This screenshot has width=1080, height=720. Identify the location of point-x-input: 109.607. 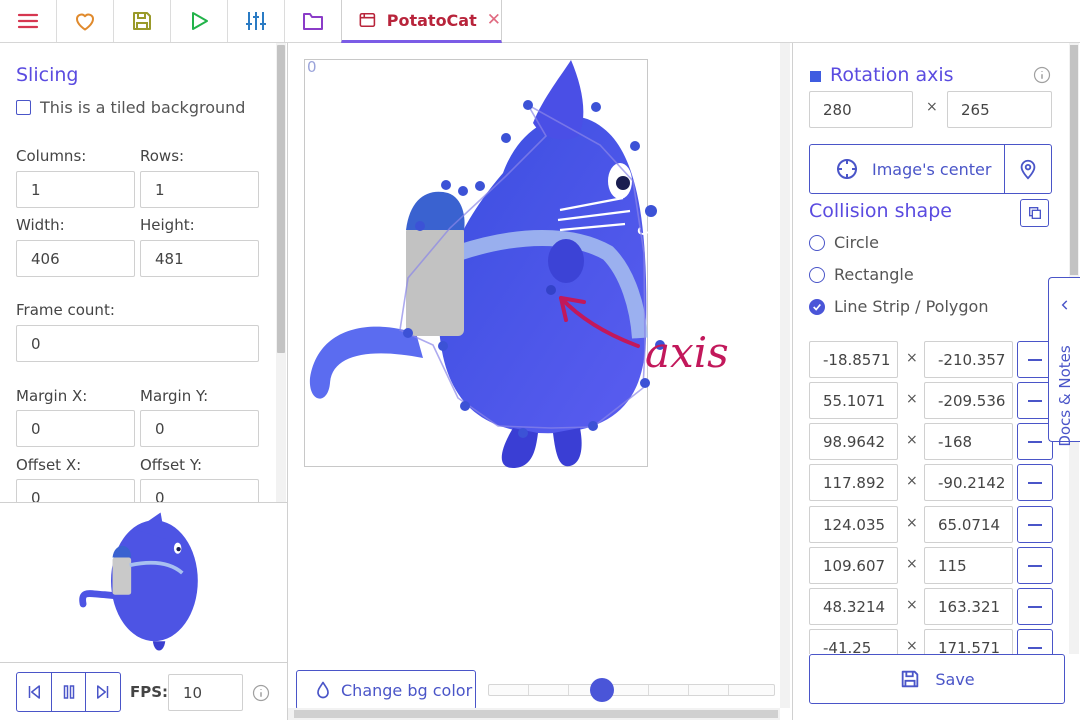
(853, 565).